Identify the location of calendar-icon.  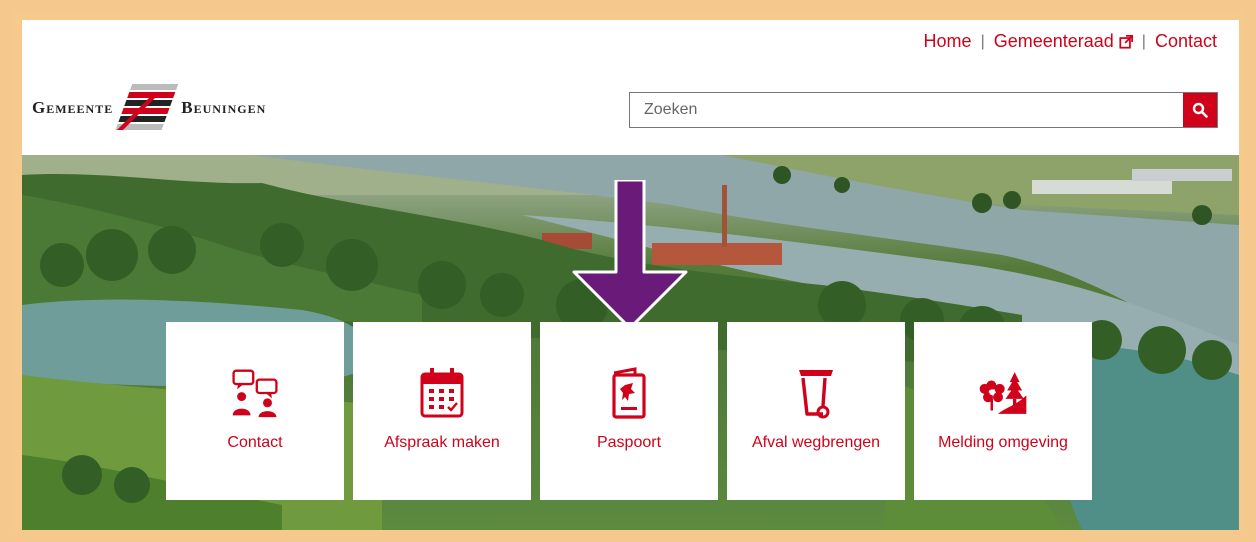
(442, 393).